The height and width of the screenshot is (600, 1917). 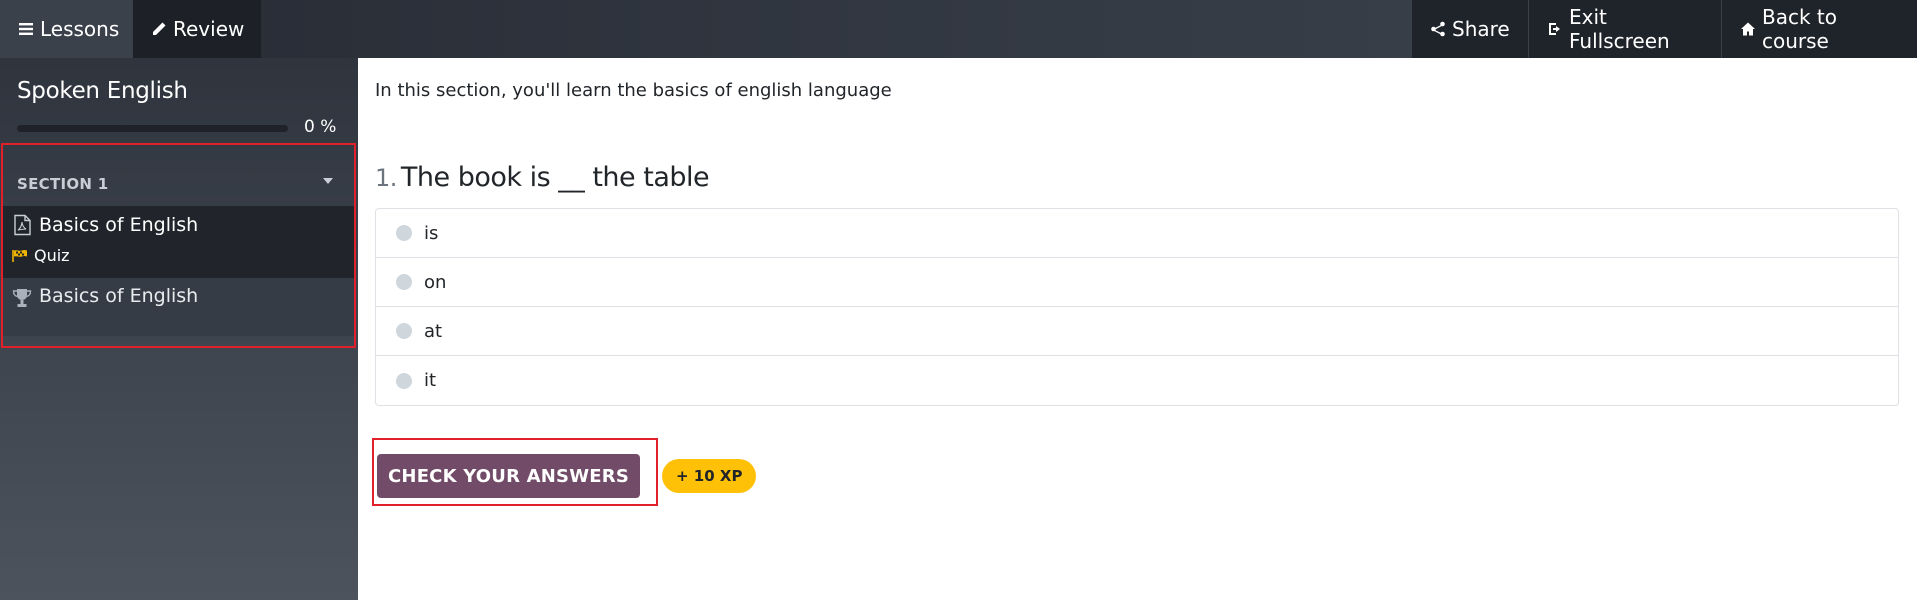 I want to click on check-answers-button: CHECK YOUR ANSWERS, so click(x=508, y=476).